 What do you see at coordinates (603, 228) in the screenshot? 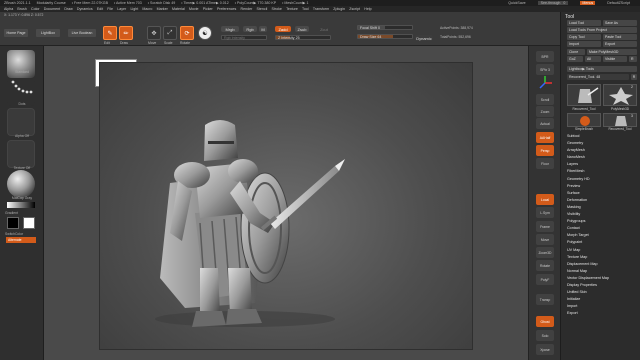
I see `section-contact: Contact` at bounding box center [603, 228].